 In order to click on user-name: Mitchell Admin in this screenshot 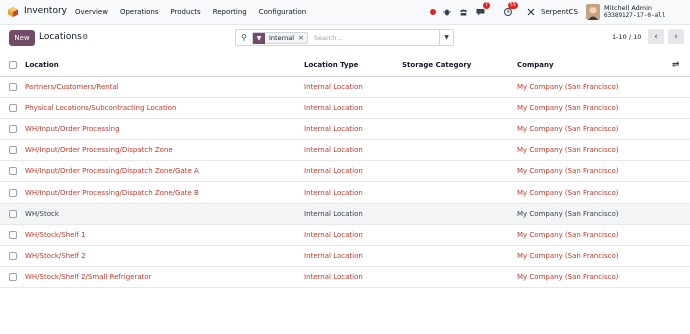, I will do `click(628, 8)`.